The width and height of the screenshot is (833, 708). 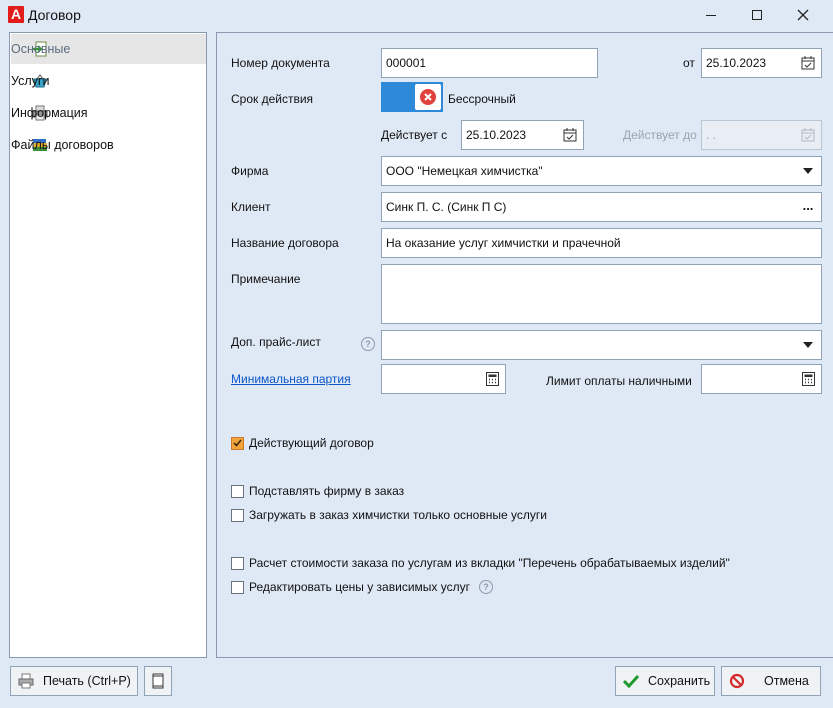 I want to click on doc-number-input: 000001, so click(x=489, y=63).